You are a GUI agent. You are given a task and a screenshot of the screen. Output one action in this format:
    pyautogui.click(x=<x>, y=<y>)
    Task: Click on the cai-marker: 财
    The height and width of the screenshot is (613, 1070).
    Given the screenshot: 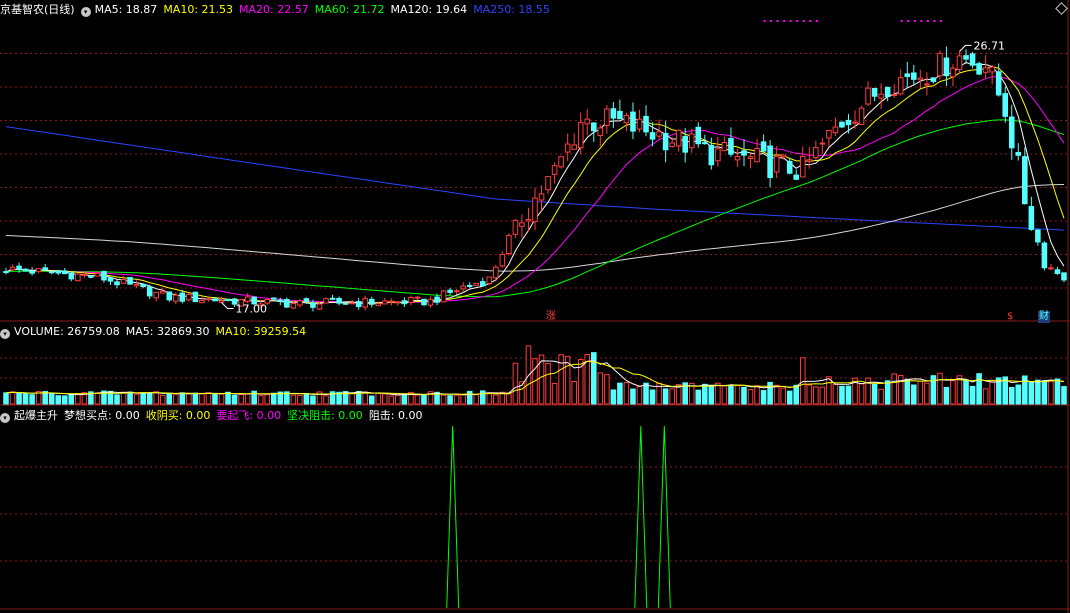 What is the action you would take?
    pyautogui.click(x=1044, y=317)
    